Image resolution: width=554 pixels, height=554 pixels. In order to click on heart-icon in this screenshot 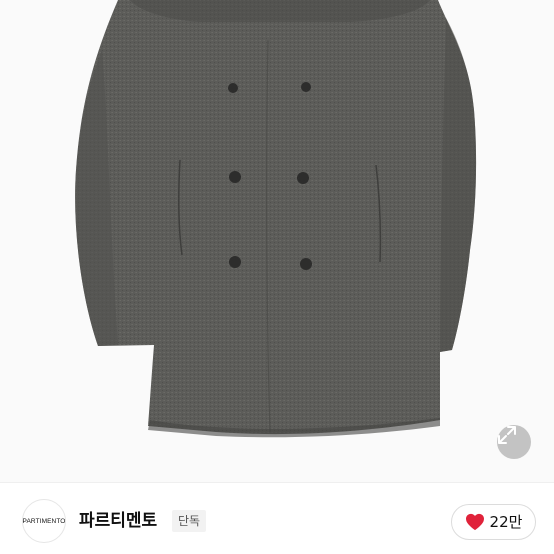, I will do `click(474, 522)`.